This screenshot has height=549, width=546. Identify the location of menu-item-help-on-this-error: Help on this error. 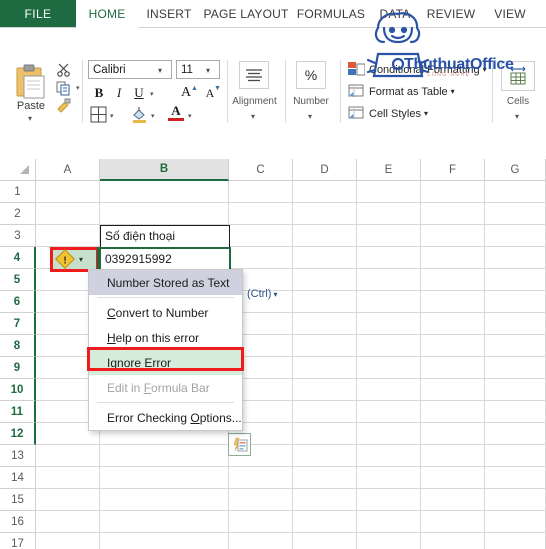
(165, 337).